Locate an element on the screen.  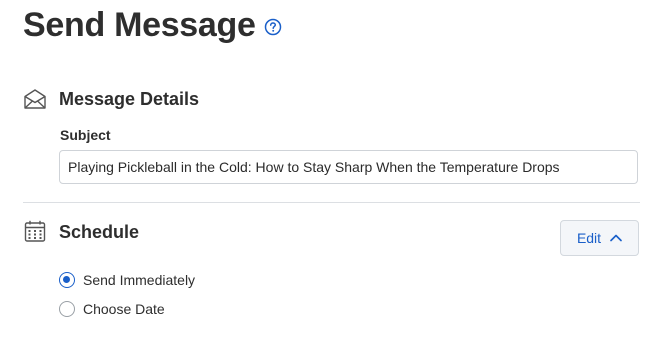
edit-schedule-button: Edit is located at coordinates (599, 238).